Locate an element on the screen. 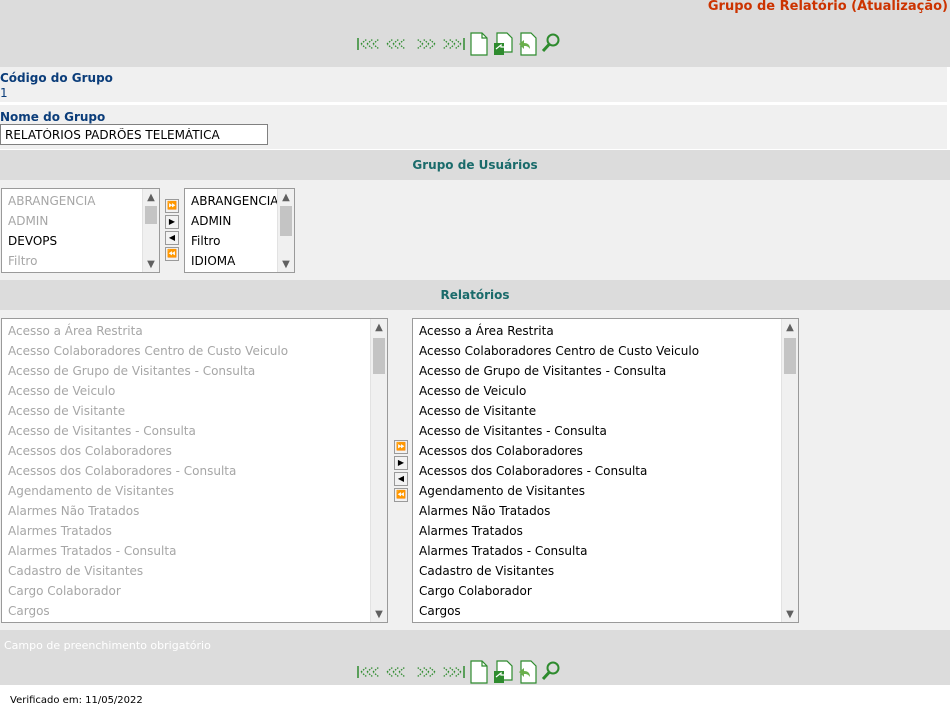  usuarios-selected-scrollbar: ▲ ▼ is located at coordinates (285, 230).